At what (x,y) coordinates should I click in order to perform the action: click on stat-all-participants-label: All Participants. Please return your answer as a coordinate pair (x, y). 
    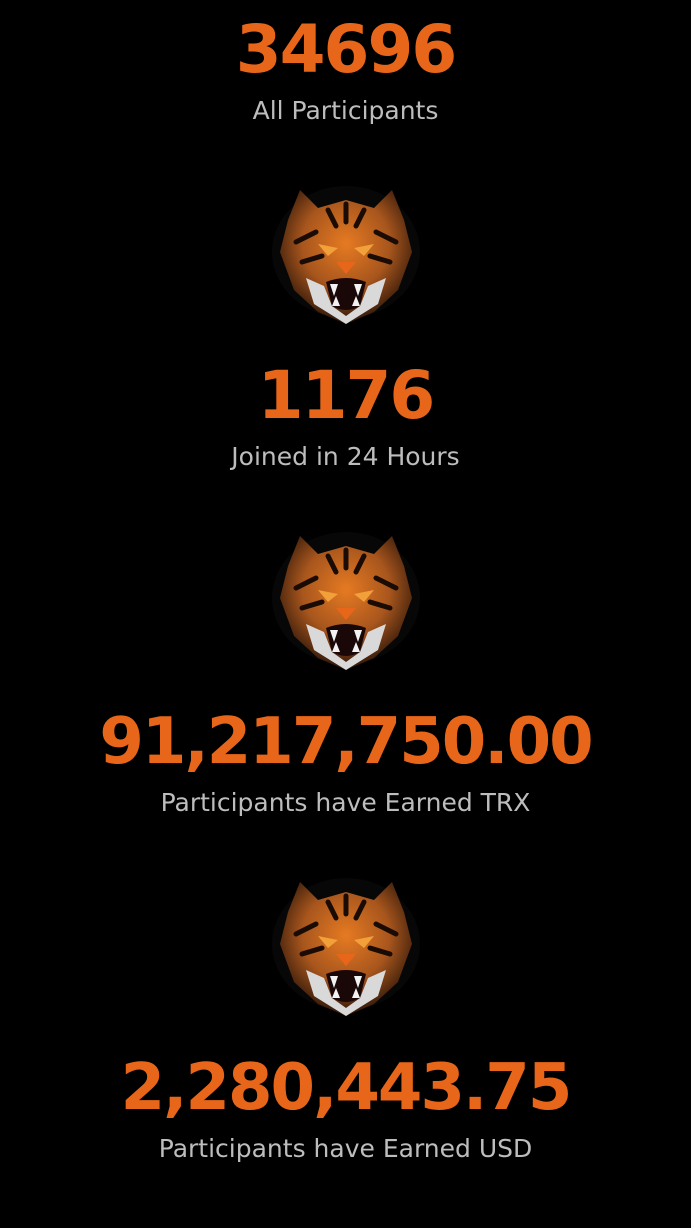
    Looking at the image, I should click on (345, 110).